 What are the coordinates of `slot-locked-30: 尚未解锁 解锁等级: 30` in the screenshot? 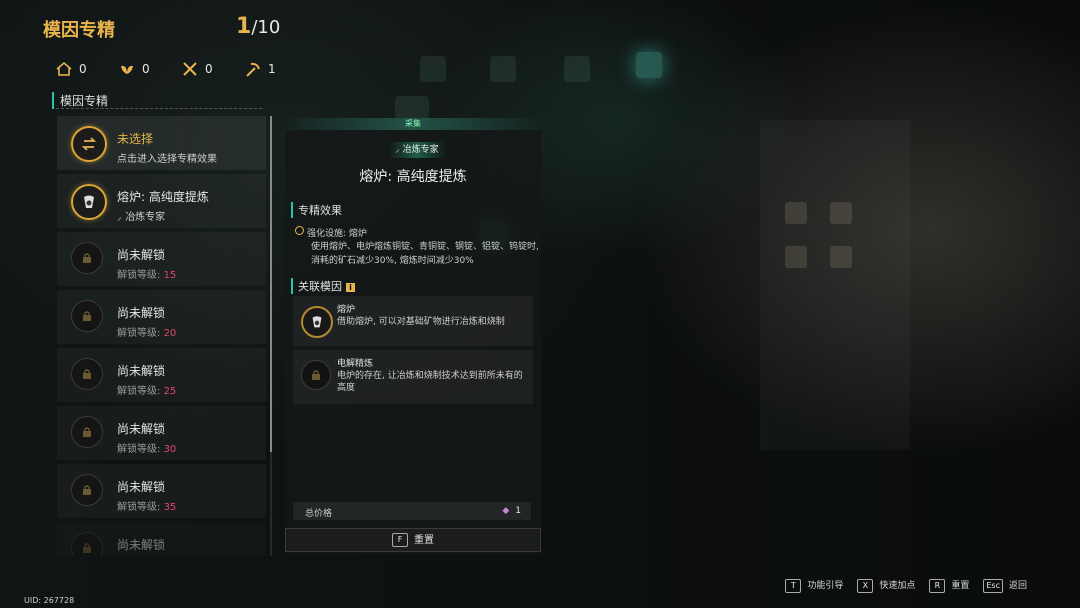 It's located at (161, 433).